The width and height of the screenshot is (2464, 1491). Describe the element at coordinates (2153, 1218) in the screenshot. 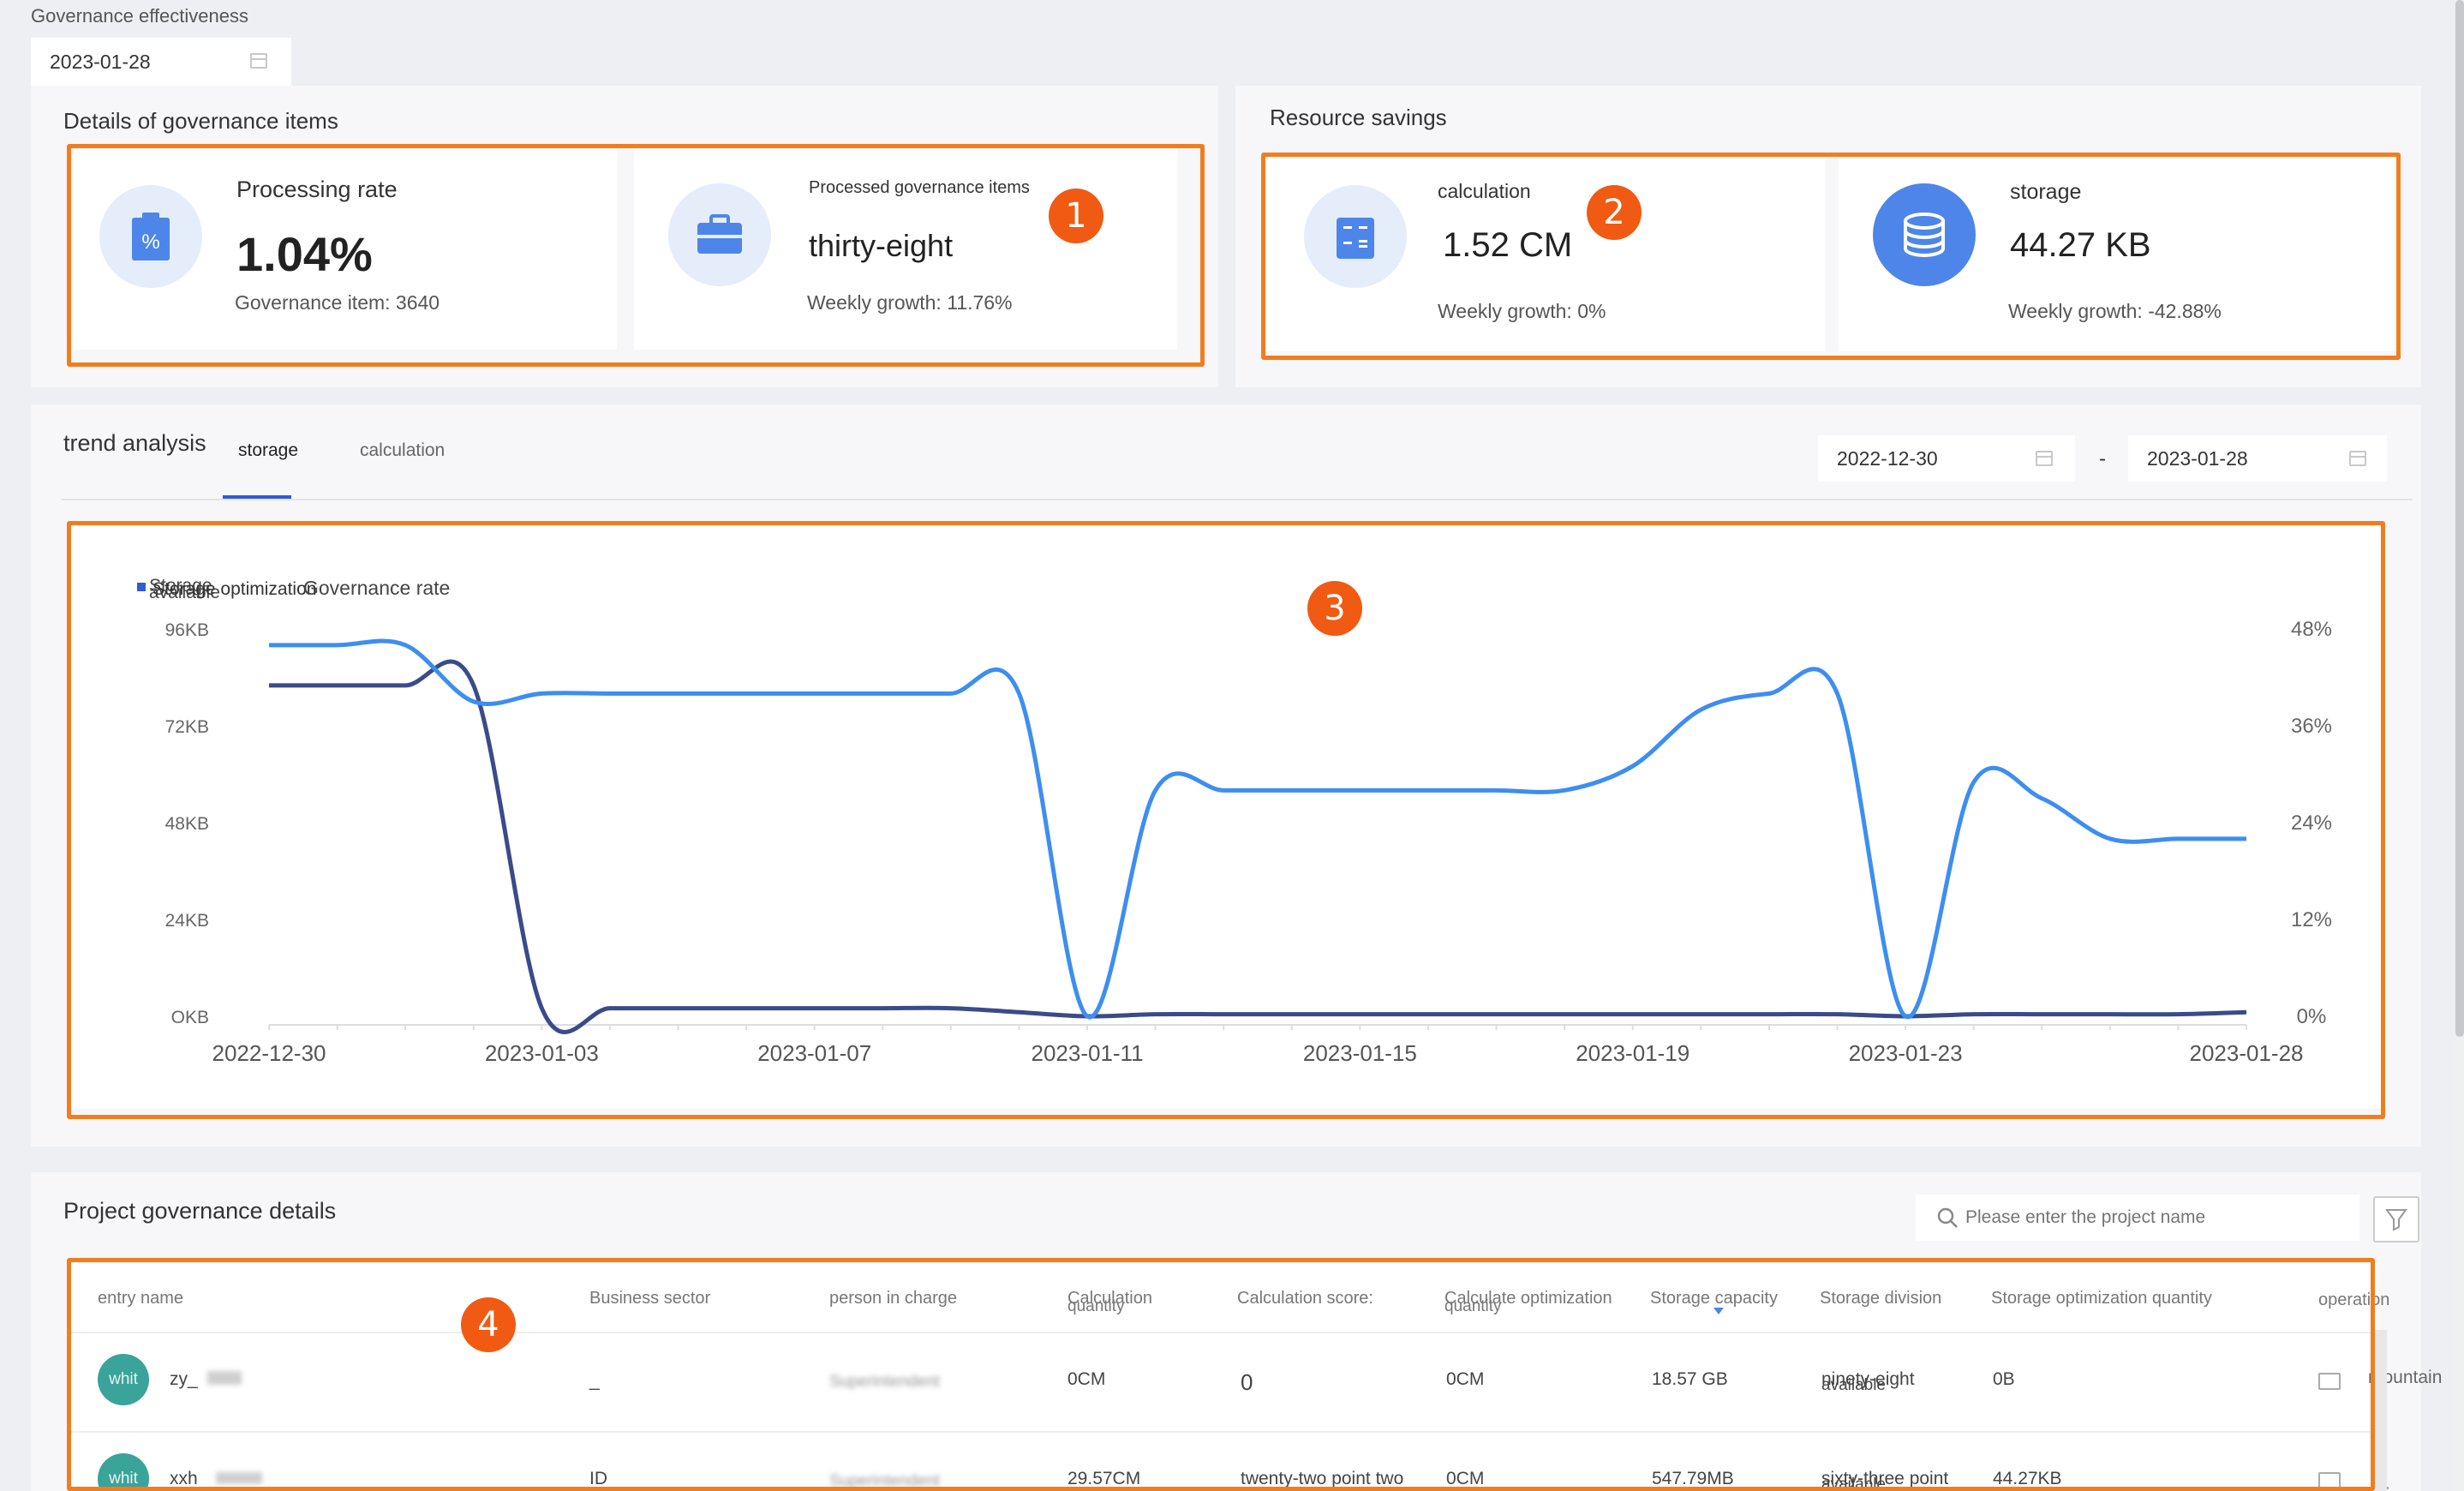

I see `project-search-input` at that location.